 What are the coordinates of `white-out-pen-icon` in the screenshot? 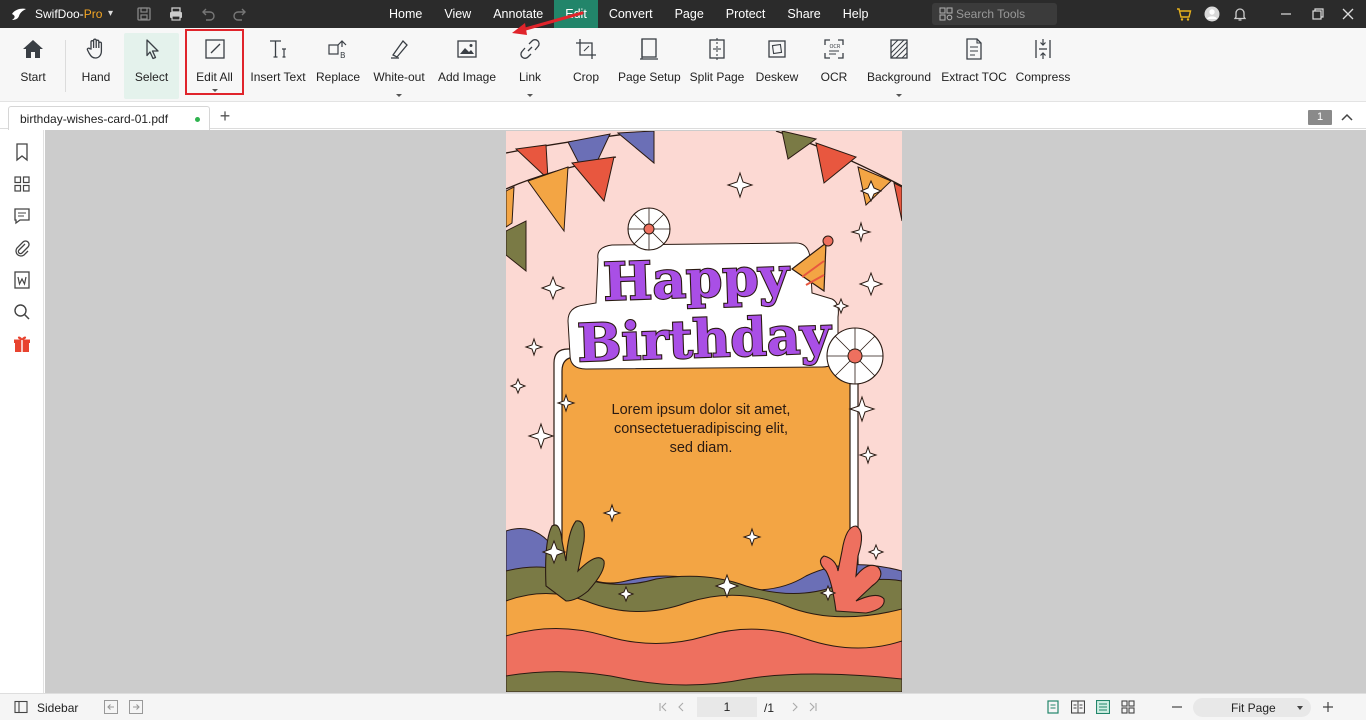 It's located at (399, 49).